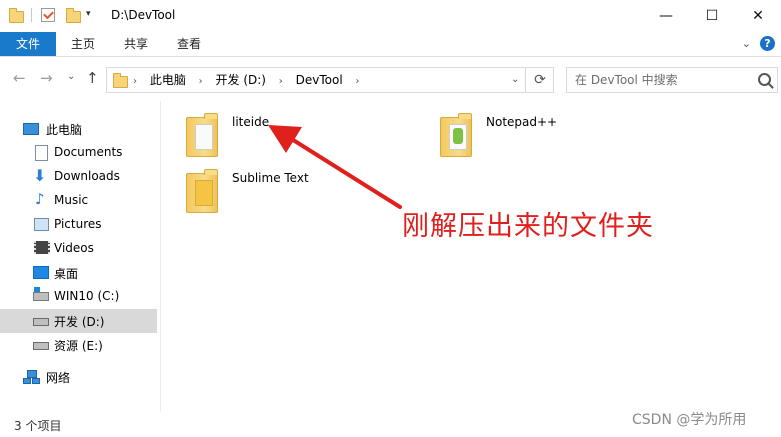  What do you see at coordinates (764, 79) in the screenshot?
I see `search-icon` at bounding box center [764, 79].